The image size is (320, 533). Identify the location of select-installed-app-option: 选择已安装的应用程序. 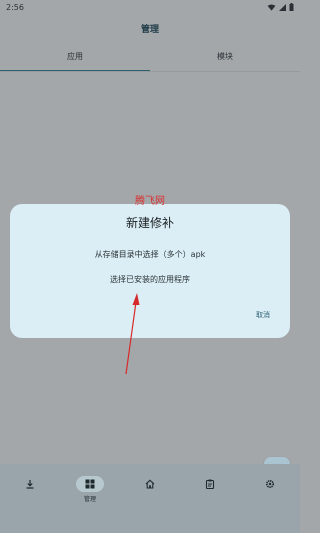
(150, 279).